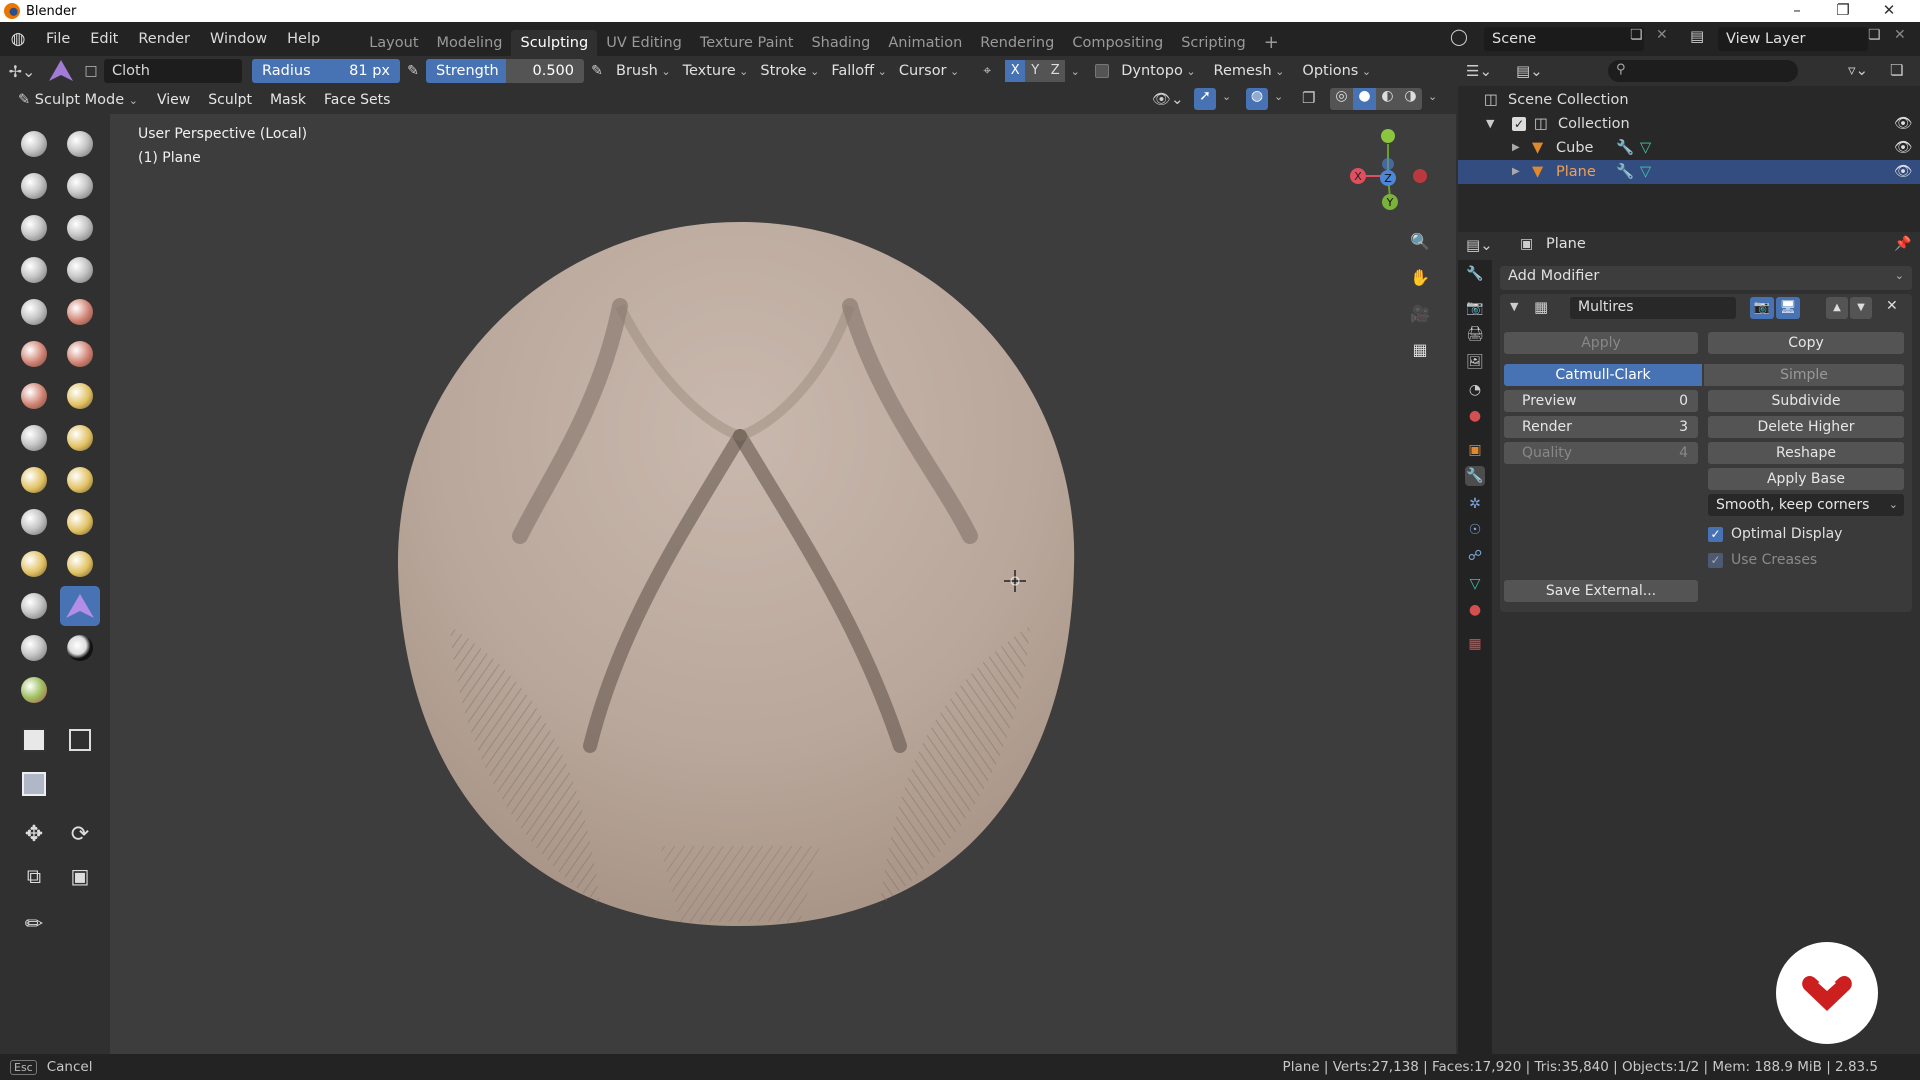 The image size is (1920, 1080). What do you see at coordinates (1475, 390) in the screenshot?
I see `scene-tab-icon: ◔` at bounding box center [1475, 390].